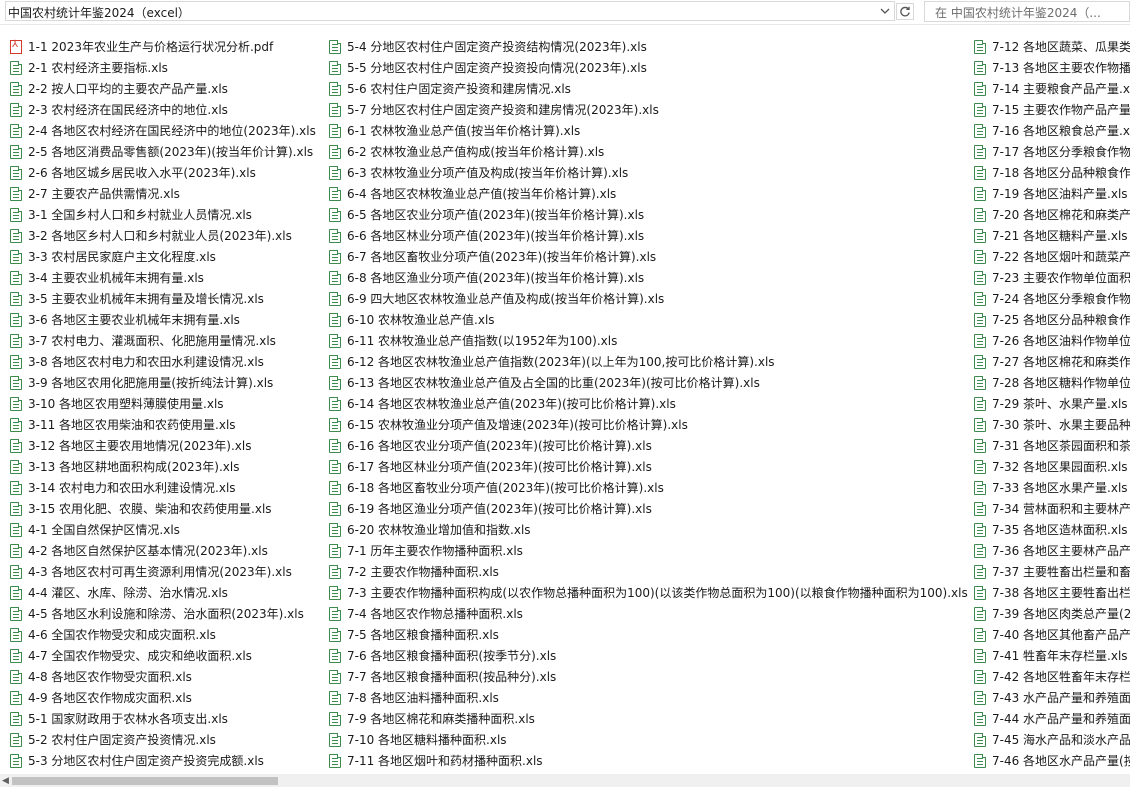 Image resolution: width=1130 pixels, height=787 pixels. What do you see at coordinates (99, 12) in the screenshot?
I see `path-text: 中国农村统计年鉴2024（excel）` at bounding box center [99, 12].